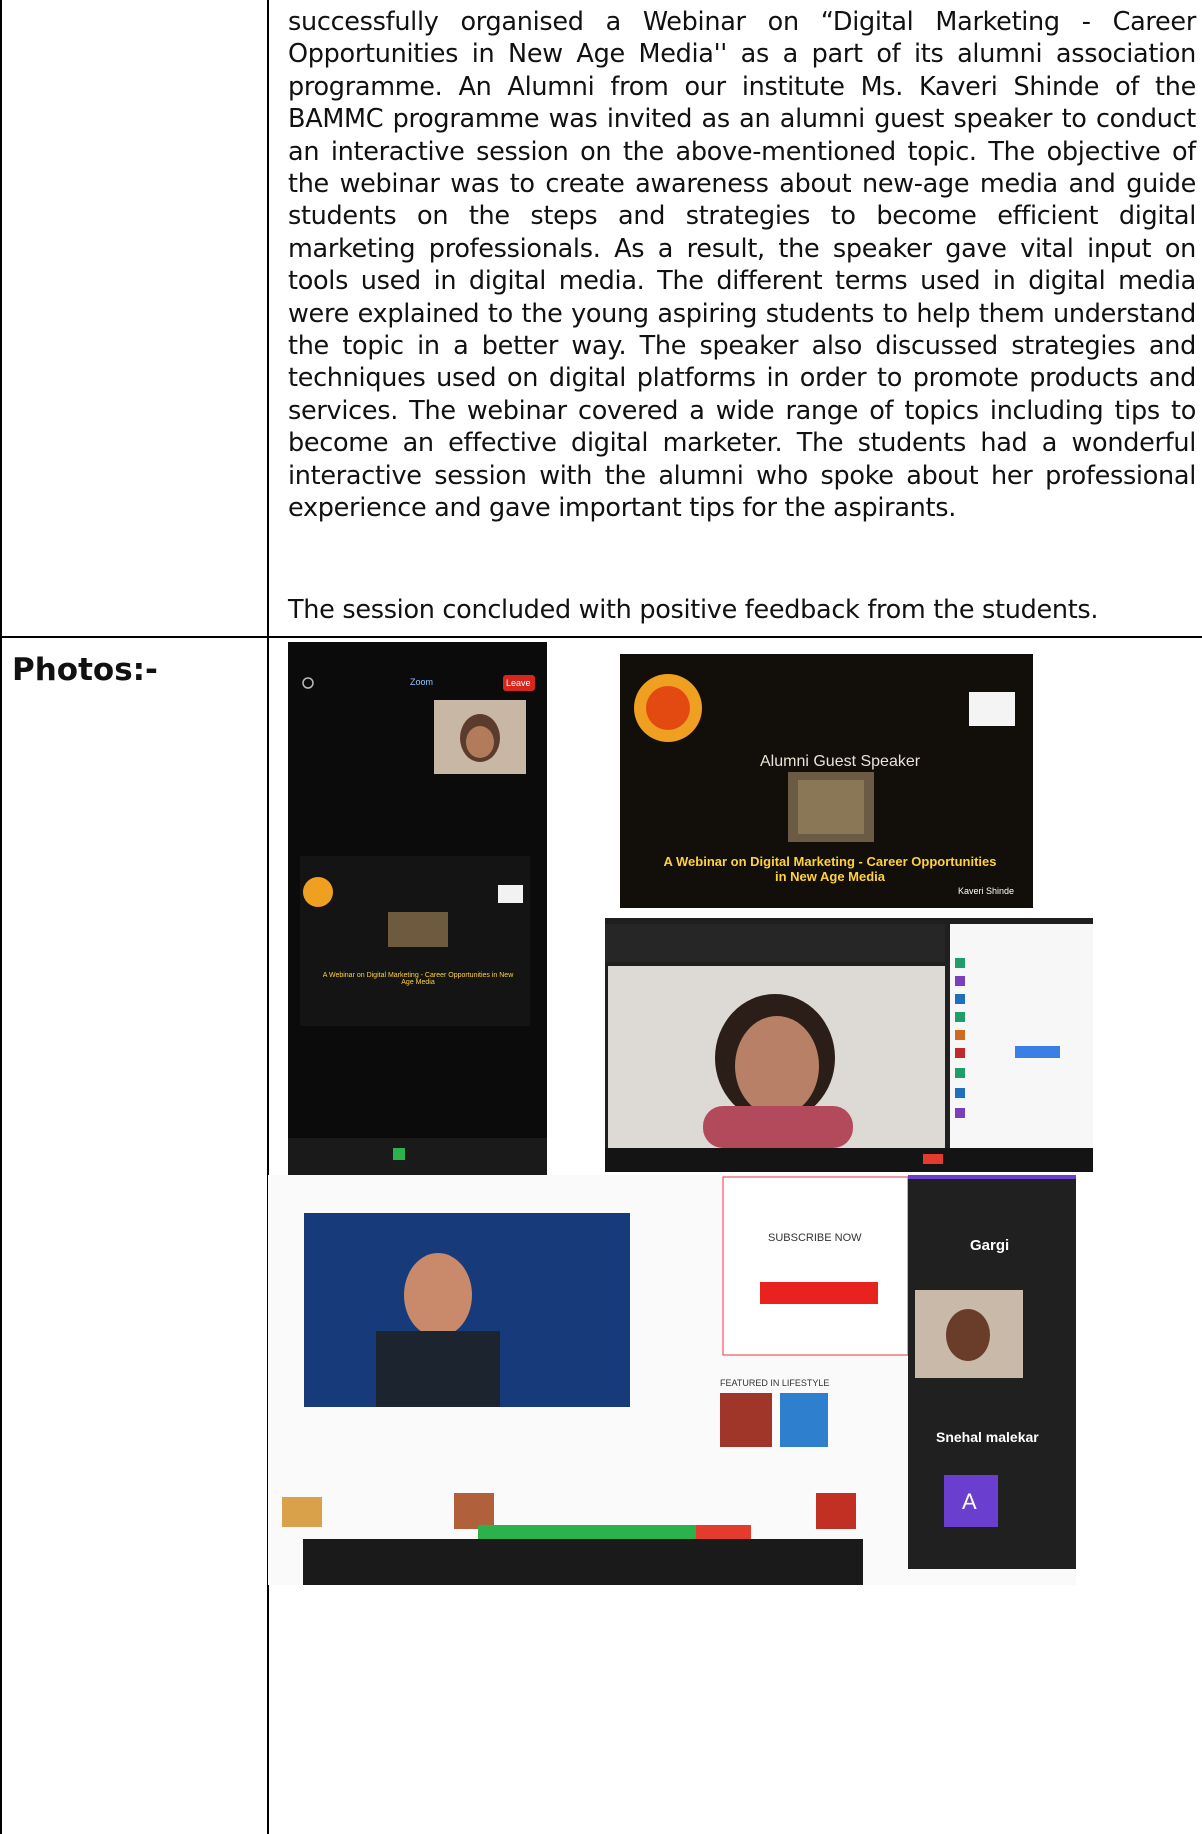  I want to click on poster-speaker: Kaveri Shinde, so click(986, 891).